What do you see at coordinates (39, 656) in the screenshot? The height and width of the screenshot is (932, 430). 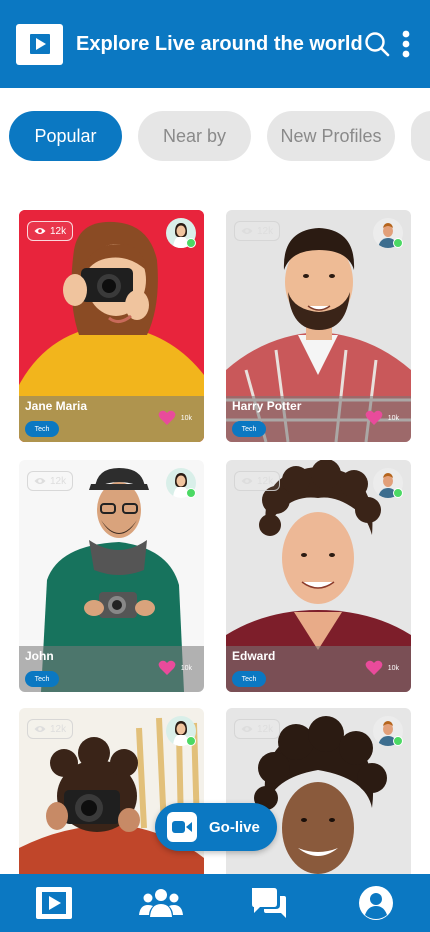 I see `streamer-name: John` at bounding box center [39, 656].